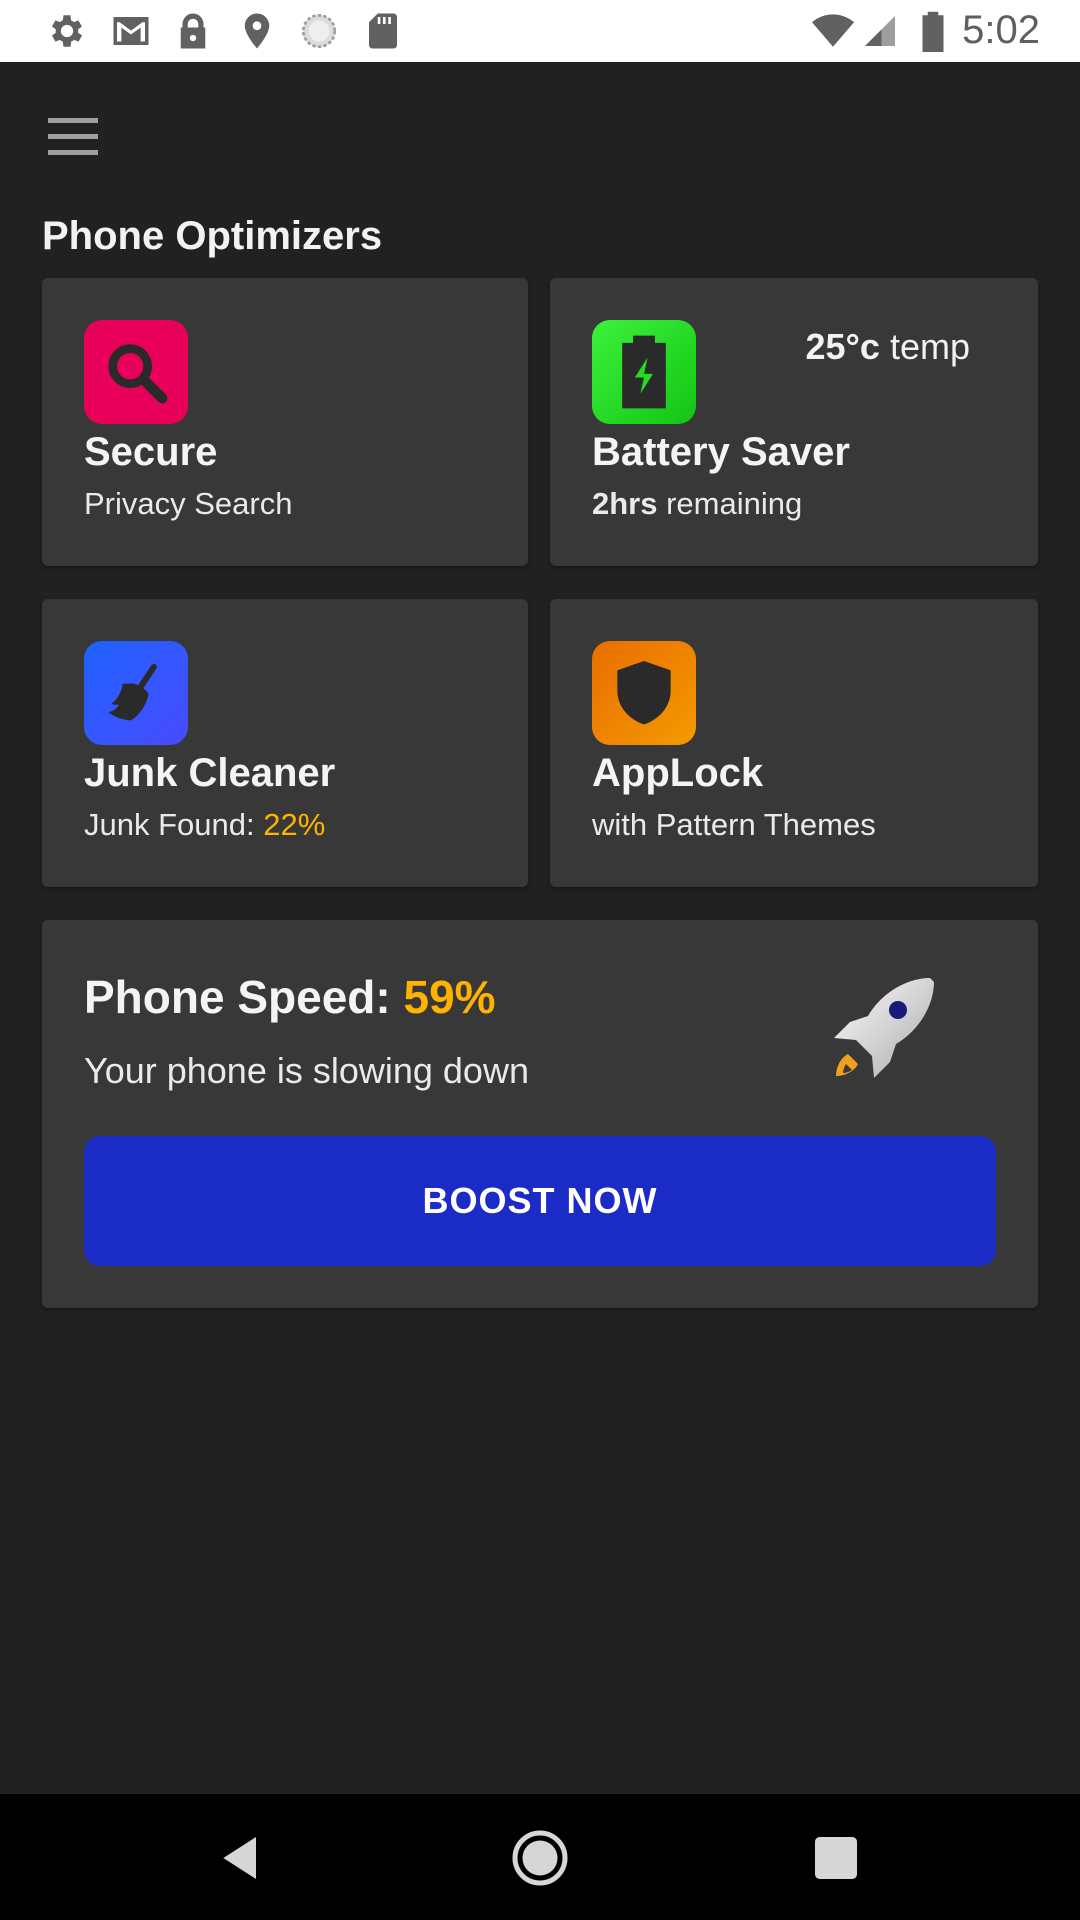 Image resolution: width=1080 pixels, height=1920 pixels. I want to click on battery-remaining: 2hrs remaining, so click(697, 504).